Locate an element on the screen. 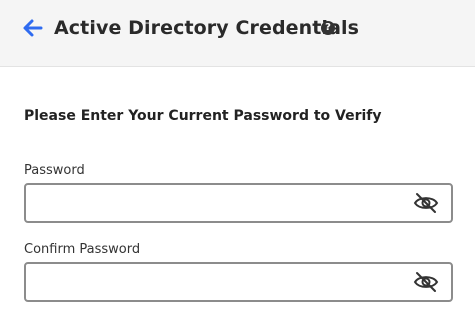 The height and width of the screenshot is (322, 475). question-circle-icon: ? is located at coordinates (328, 28).